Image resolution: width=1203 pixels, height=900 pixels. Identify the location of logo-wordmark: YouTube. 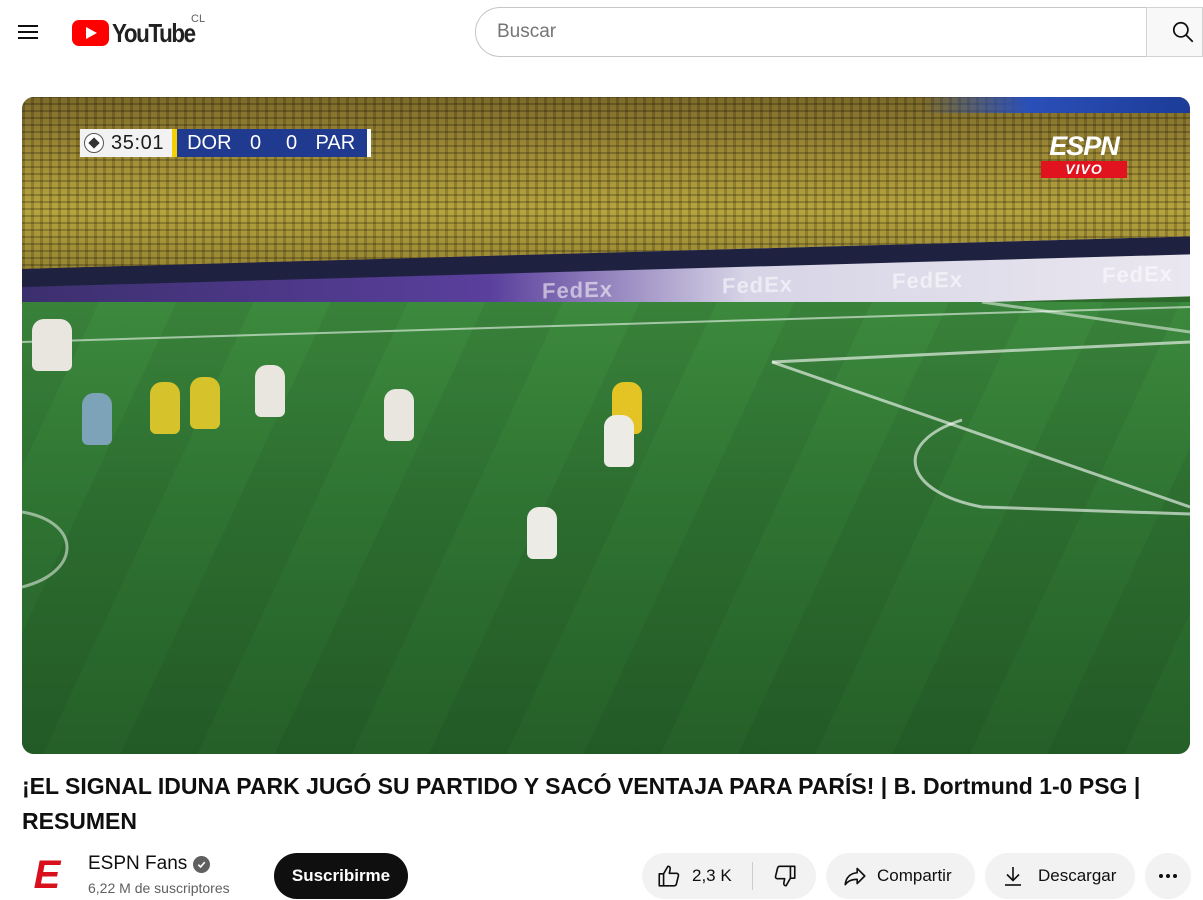
(154, 32).